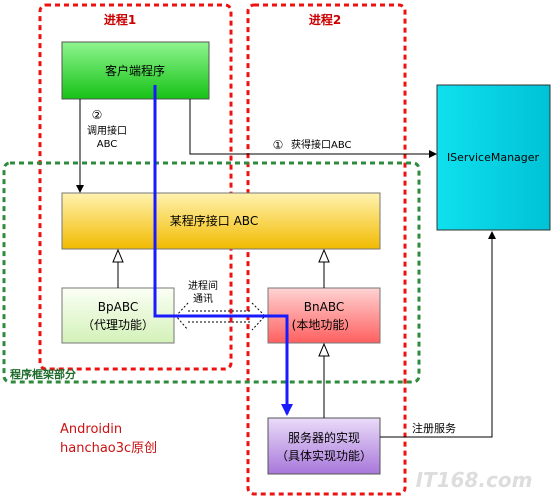 This screenshot has height=500, width=555. Describe the element at coordinates (474, 480) in the screenshot. I see `watermark: IT168.com` at that location.